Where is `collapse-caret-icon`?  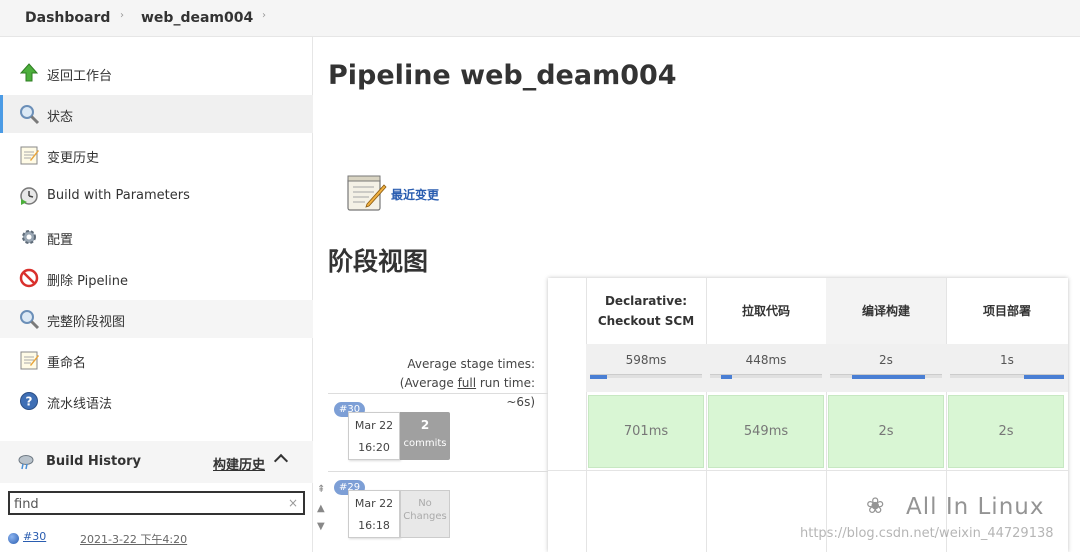
collapse-caret-icon is located at coordinates (281, 461).